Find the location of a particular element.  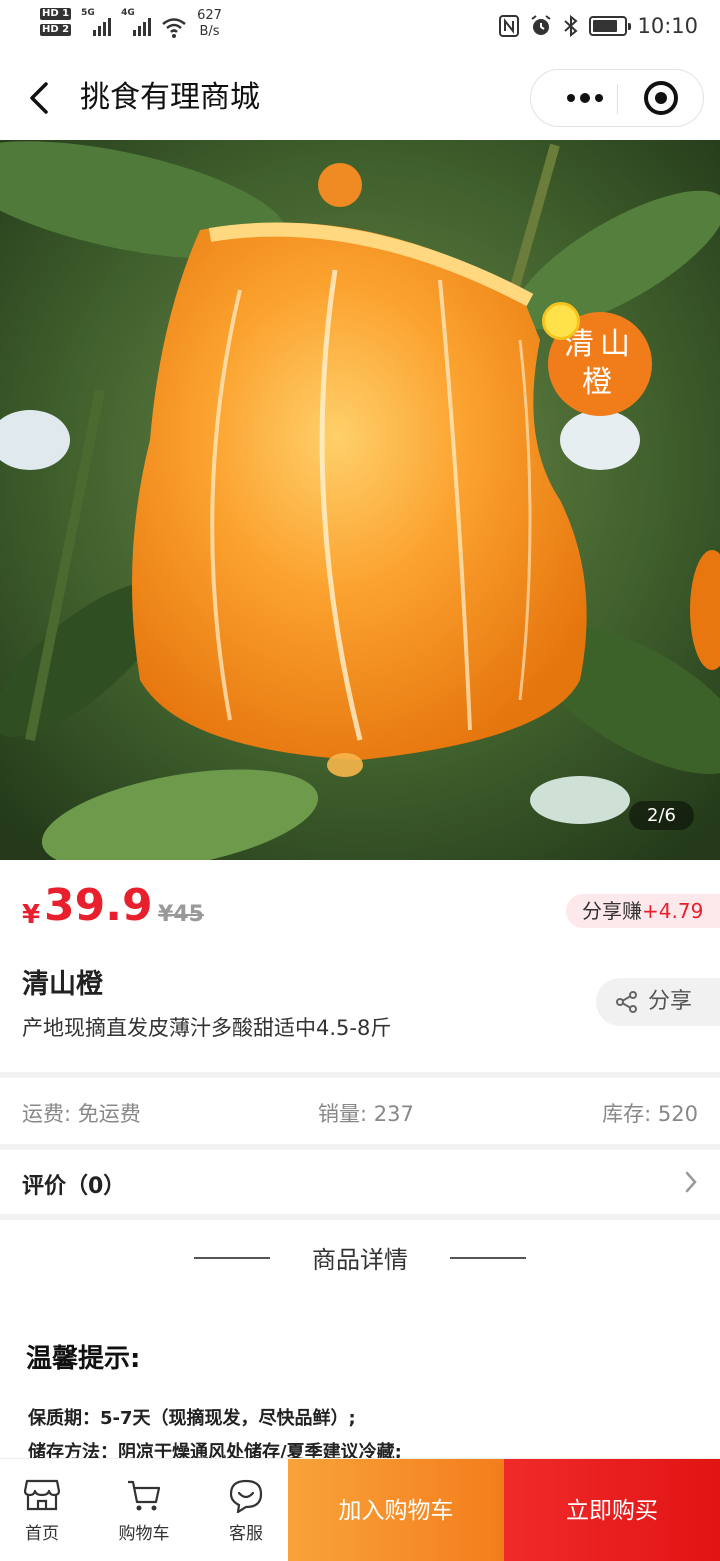

brand-badge: 清山 橙 is located at coordinates (597, 359).